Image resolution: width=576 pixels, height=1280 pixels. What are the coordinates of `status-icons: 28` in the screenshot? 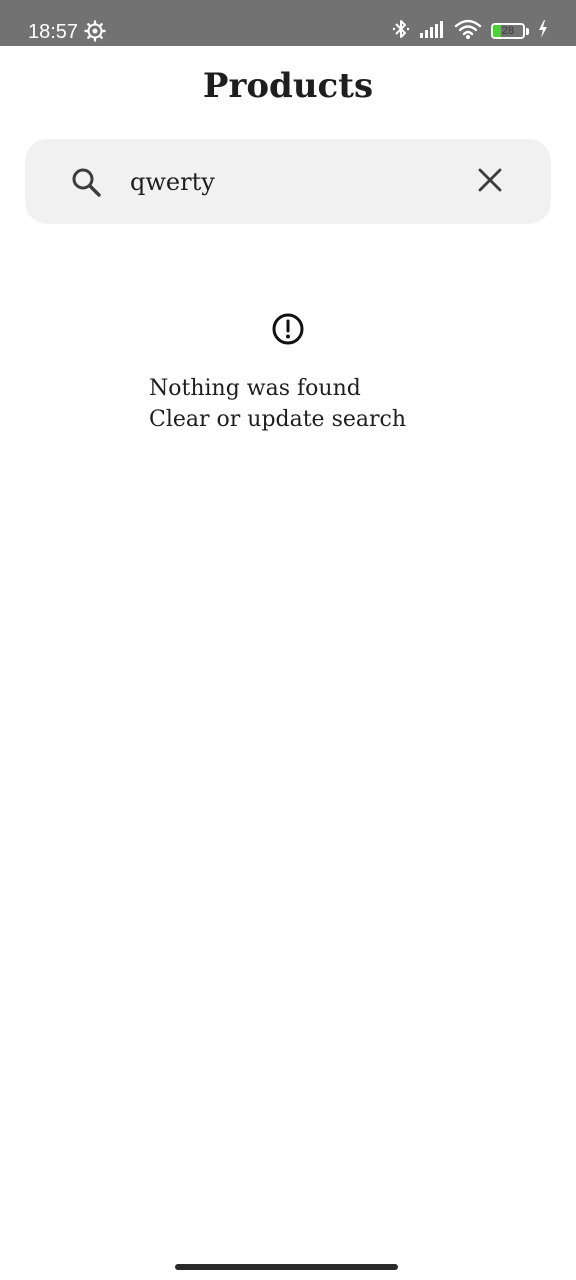 It's located at (465, 31).